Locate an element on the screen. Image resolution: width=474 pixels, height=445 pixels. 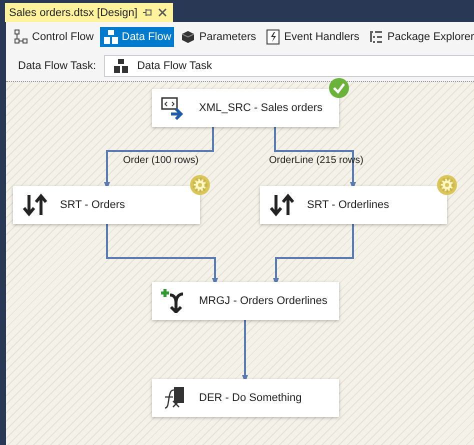
lightning-page-icon is located at coordinates (273, 37).